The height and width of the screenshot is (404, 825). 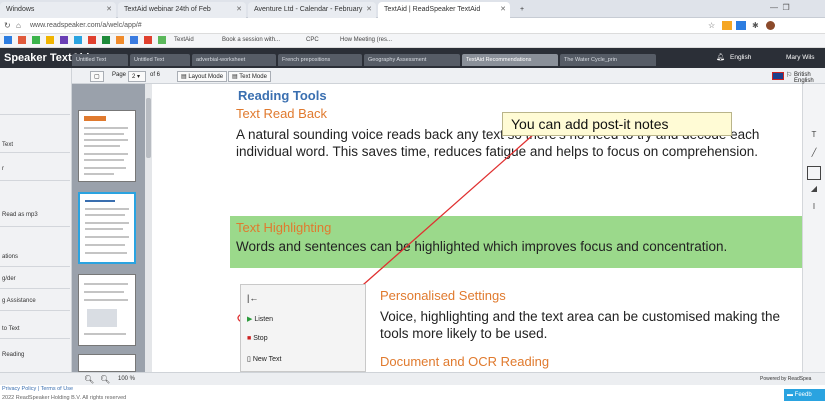 I want to click on doc-tab: adverbial-worksheet, so click(x=234, y=60).